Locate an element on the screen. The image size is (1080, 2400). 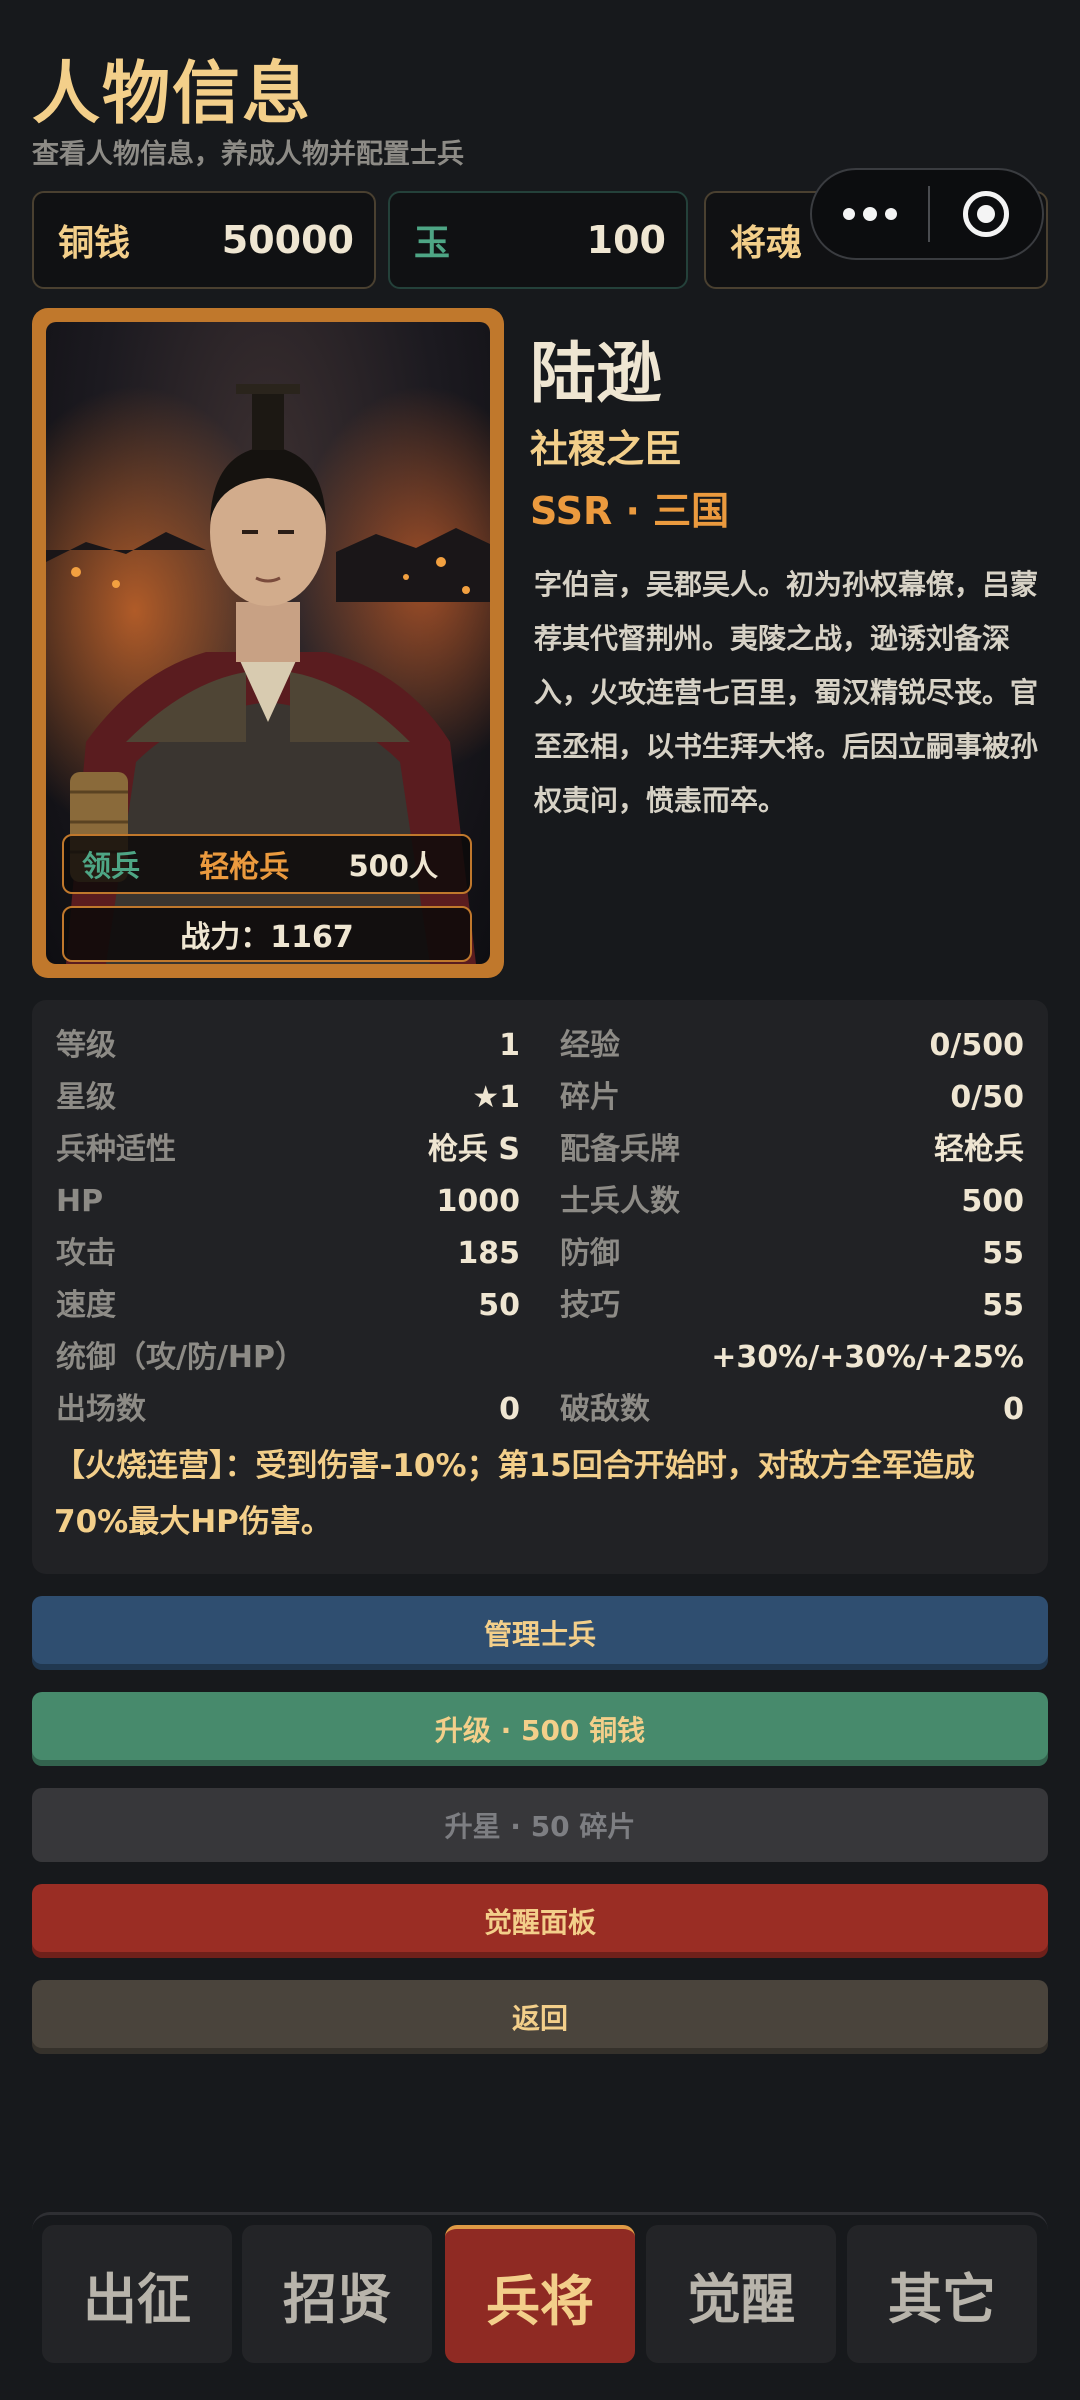
stat-label: 配备兵牌 is located at coordinates (620, 1149).